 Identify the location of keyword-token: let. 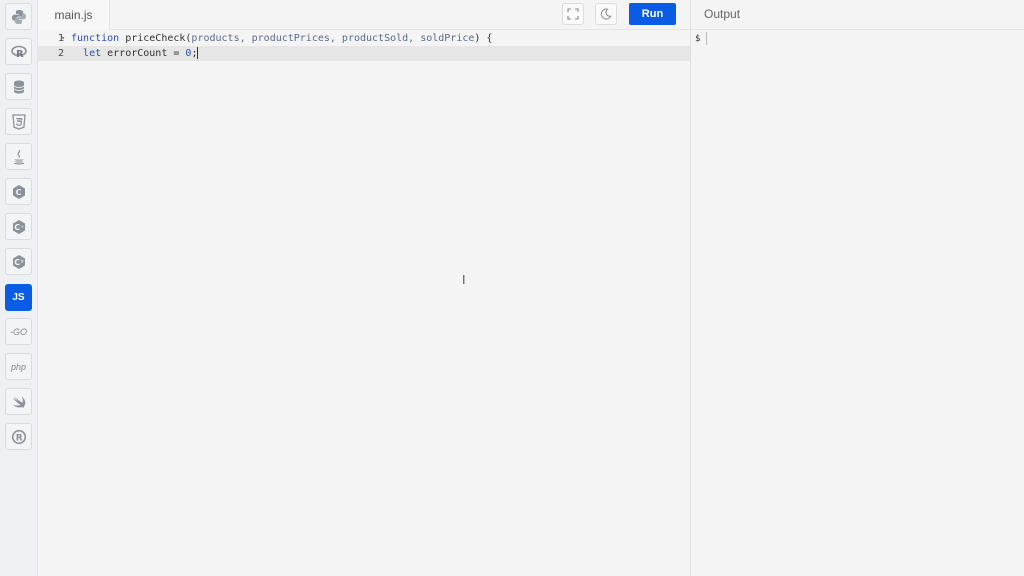
(92, 53).